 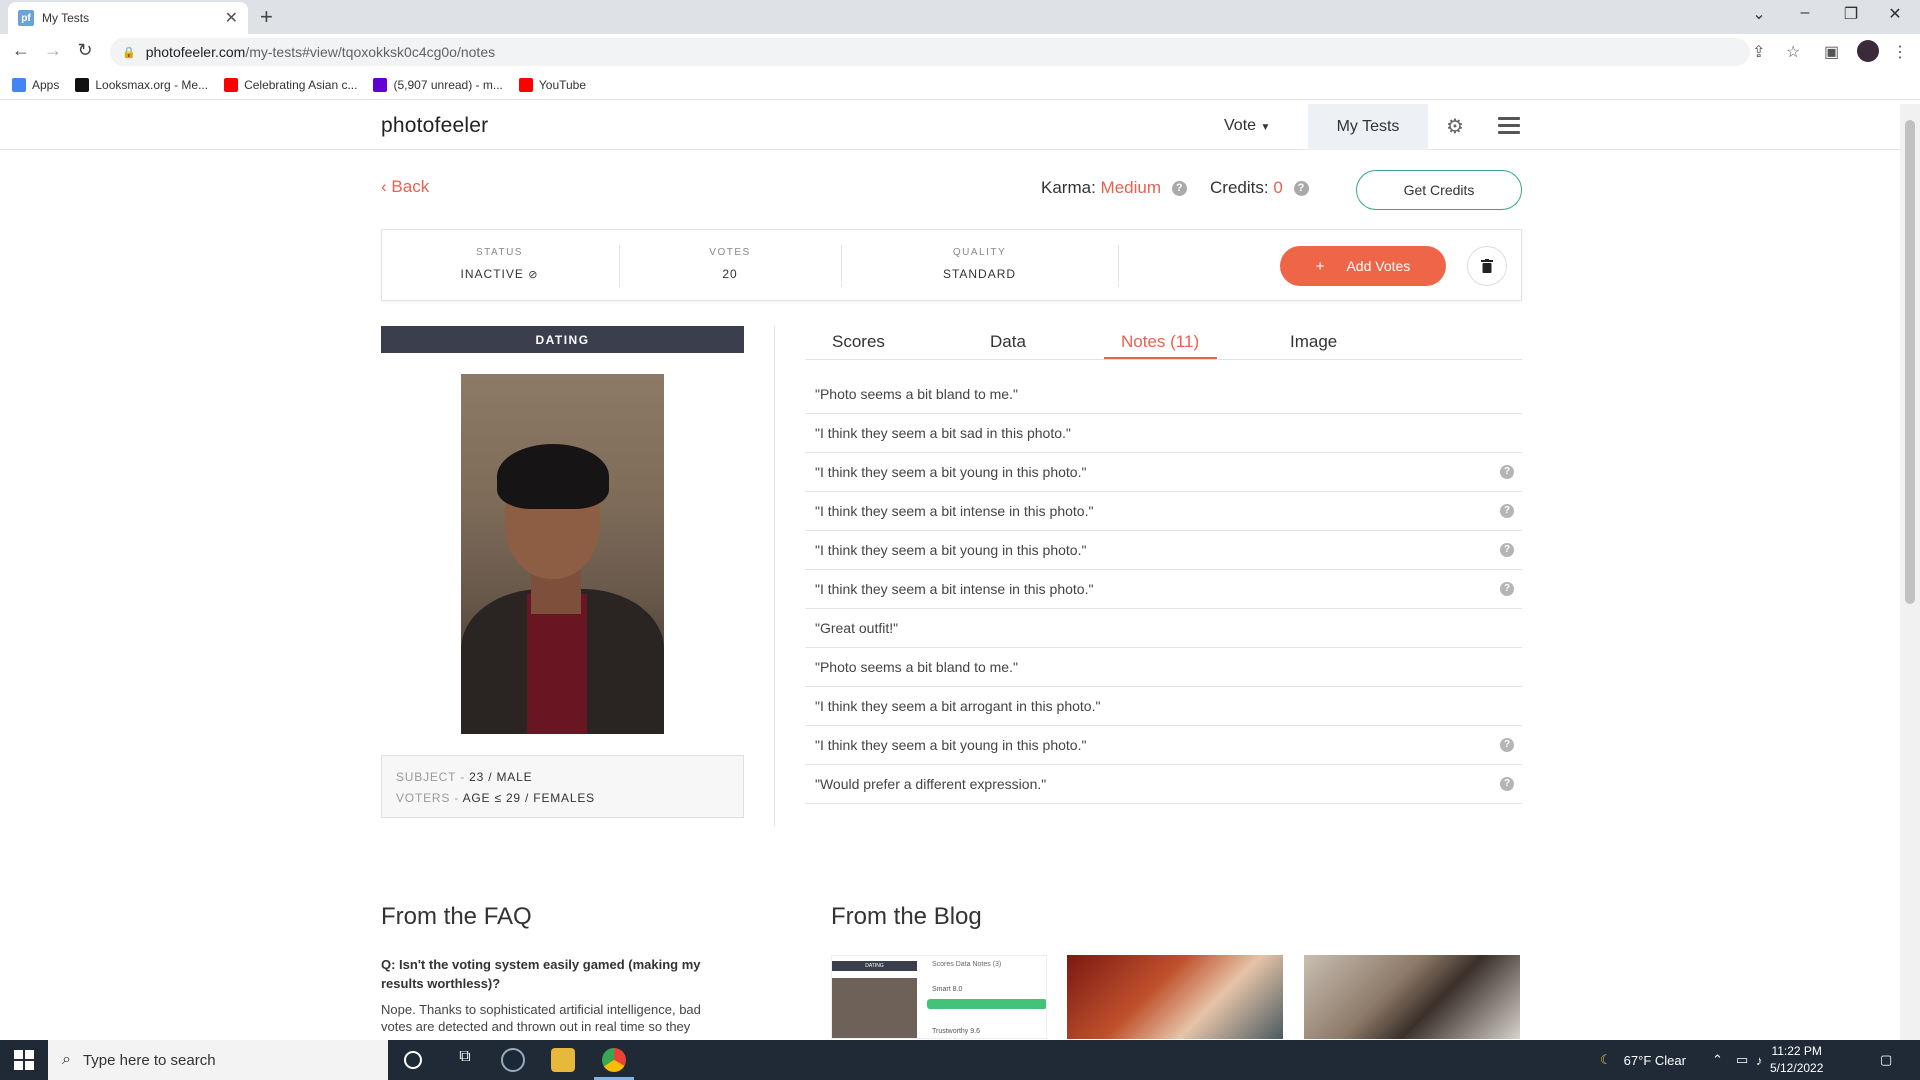 I want to click on subject-row: SUBJECT - 23 / MALE, so click(x=464, y=777).